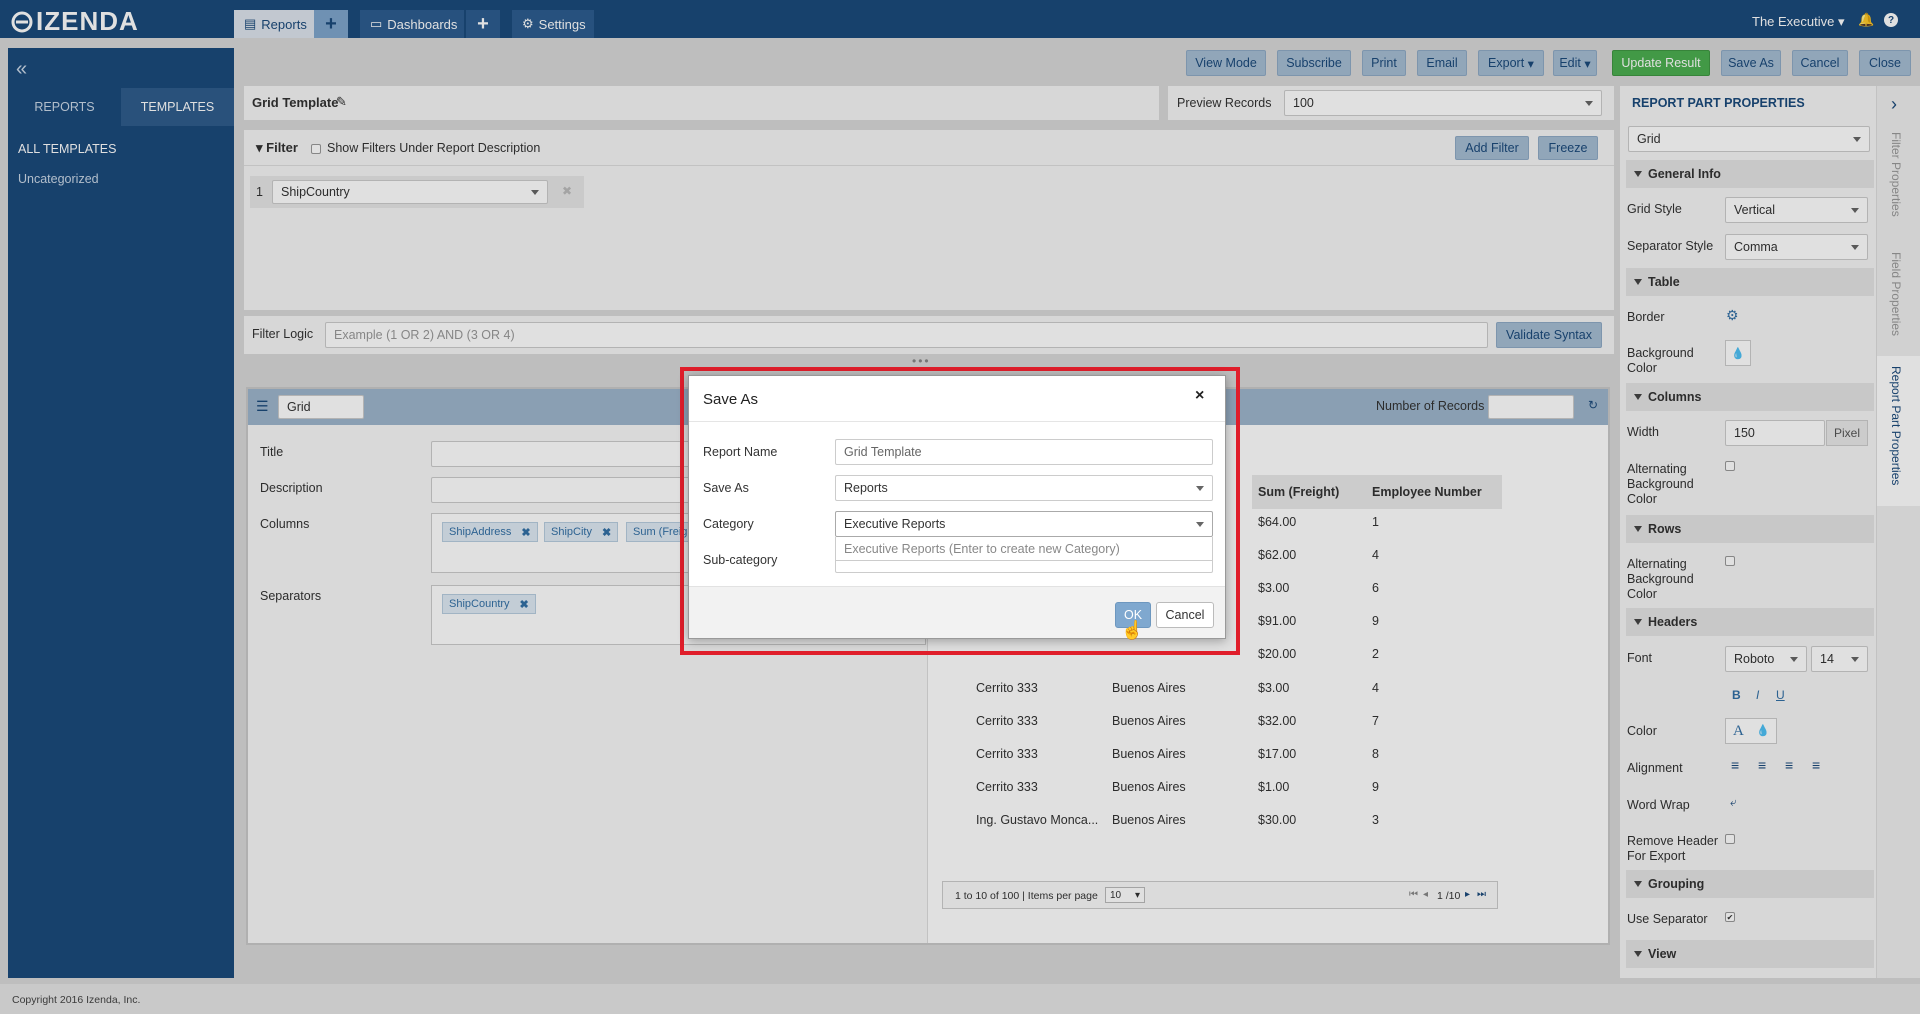 This screenshot has height=1014, width=1920. What do you see at coordinates (740, 452) in the screenshot?
I see `report-name-label: Report Name` at bounding box center [740, 452].